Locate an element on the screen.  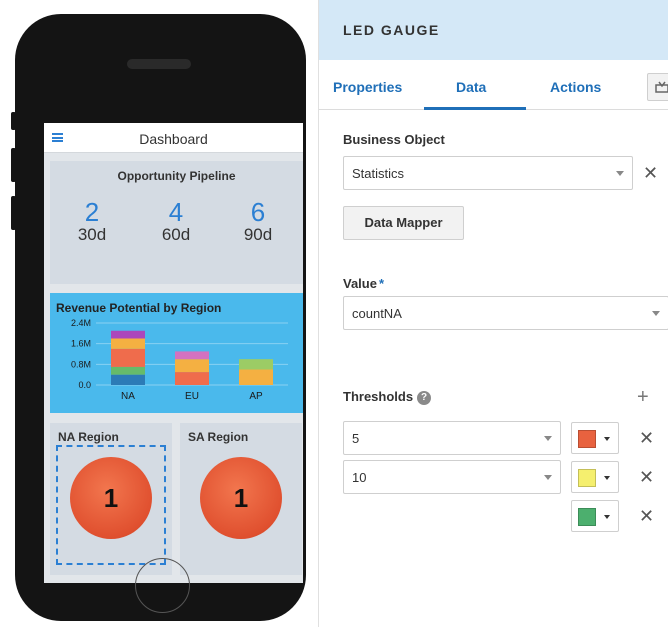
y-tick-label: 0.0 is located at coordinates (84, 385).